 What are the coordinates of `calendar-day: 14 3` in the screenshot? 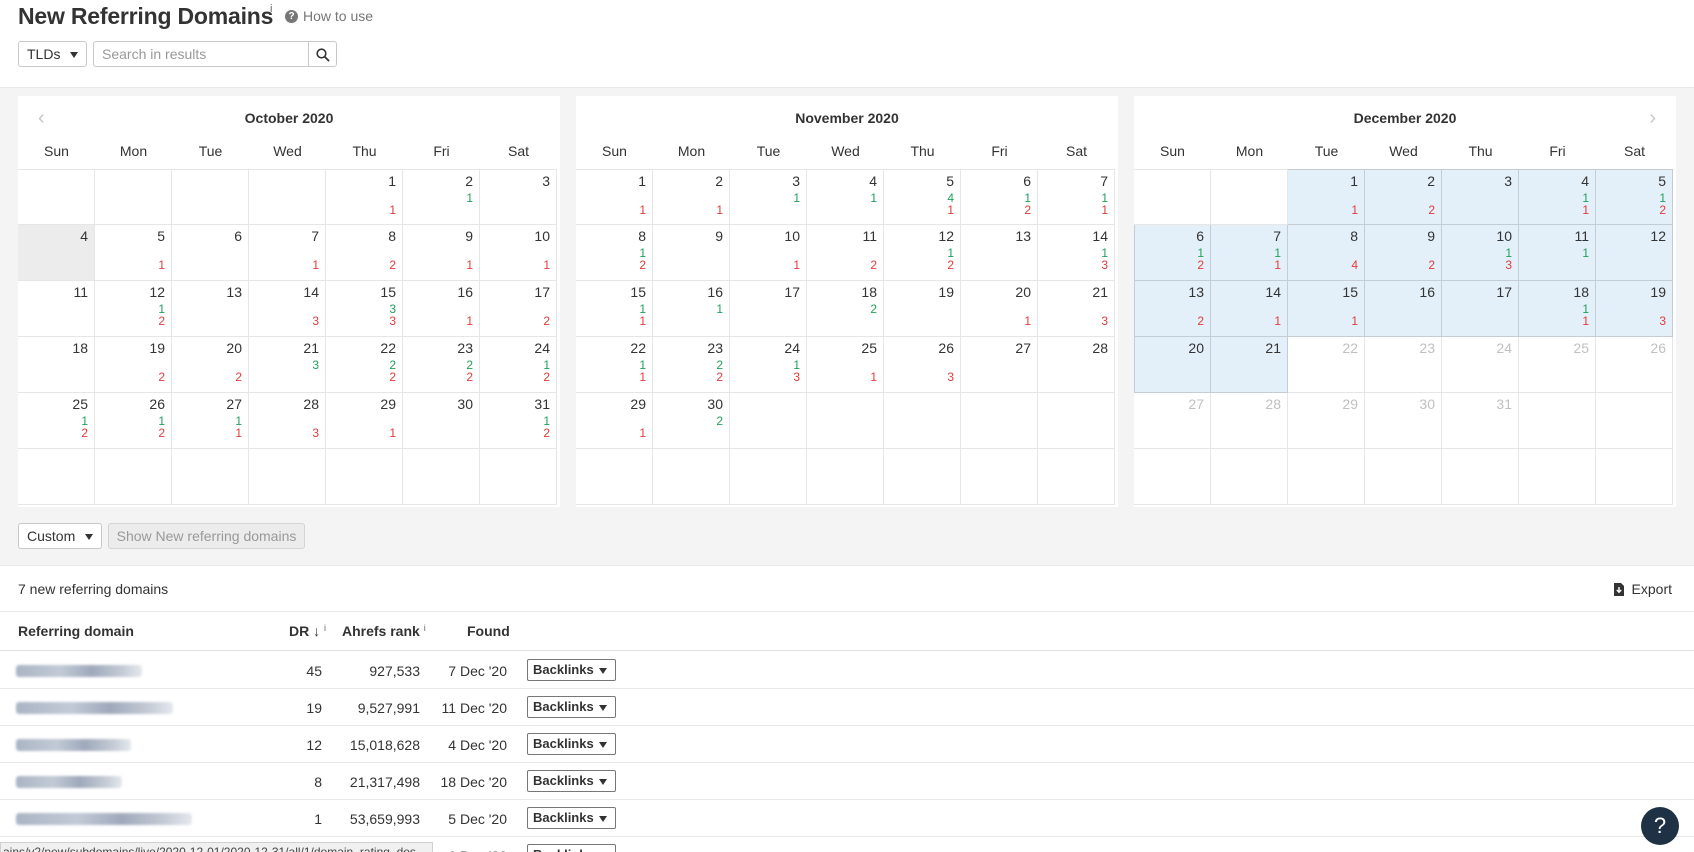 It's located at (287, 309).